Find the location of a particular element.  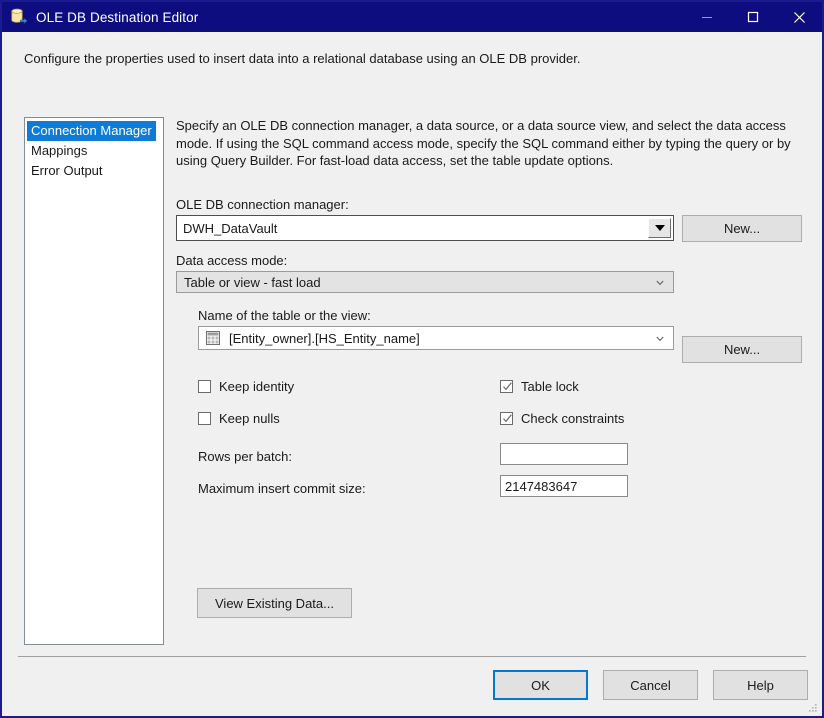

check-constraints-checkbox: Check constraints is located at coordinates (562, 418).